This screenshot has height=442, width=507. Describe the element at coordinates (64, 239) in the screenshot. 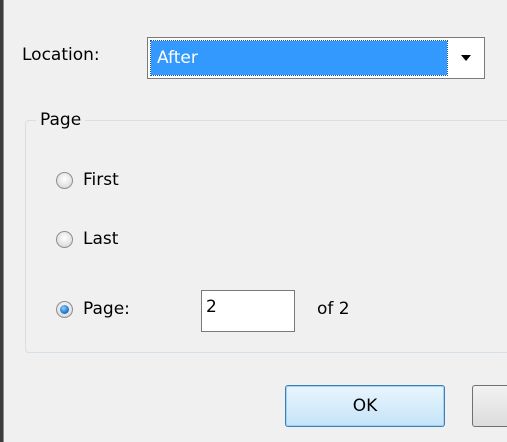

I see `radio-button-last` at that location.